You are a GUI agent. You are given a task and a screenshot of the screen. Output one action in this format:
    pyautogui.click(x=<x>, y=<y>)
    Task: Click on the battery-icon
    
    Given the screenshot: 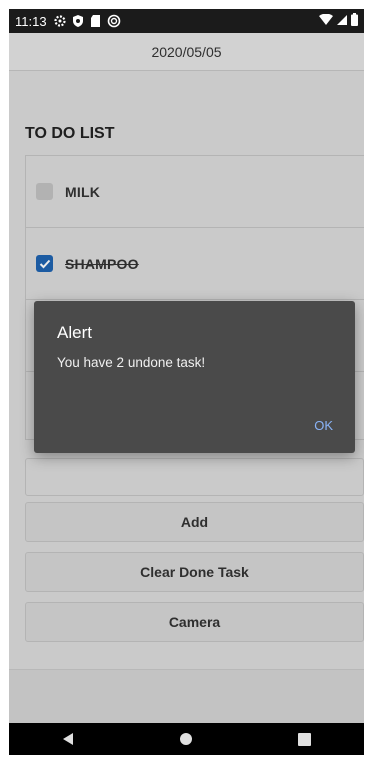 What is the action you would take?
    pyautogui.click(x=354, y=21)
    